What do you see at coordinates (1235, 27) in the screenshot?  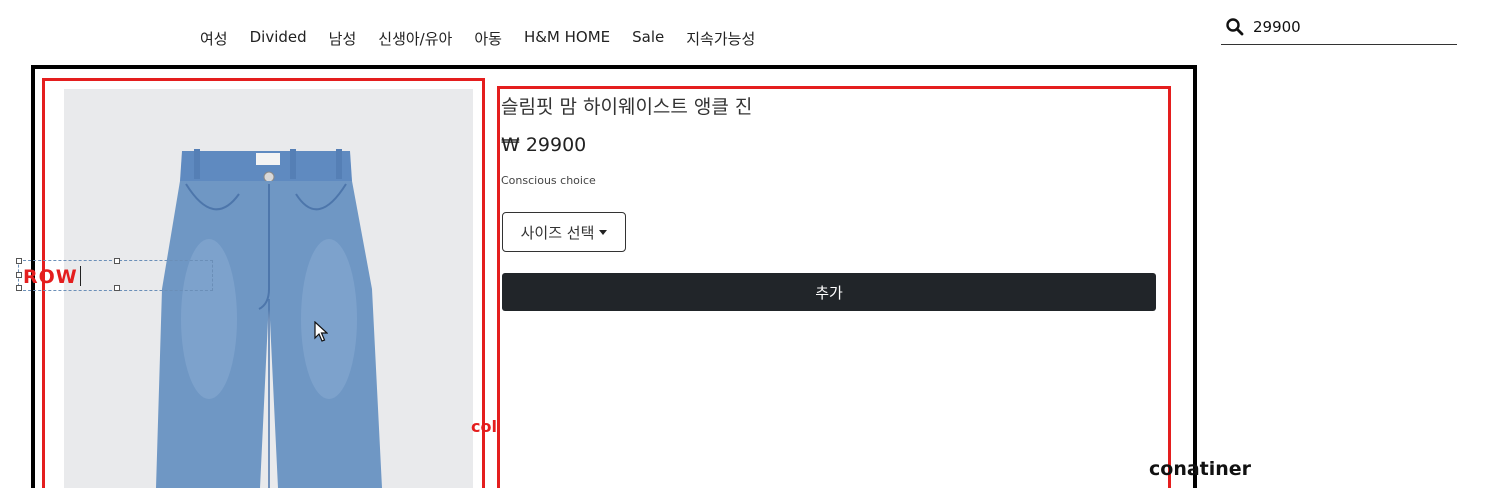 I see `search-icon` at bounding box center [1235, 27].